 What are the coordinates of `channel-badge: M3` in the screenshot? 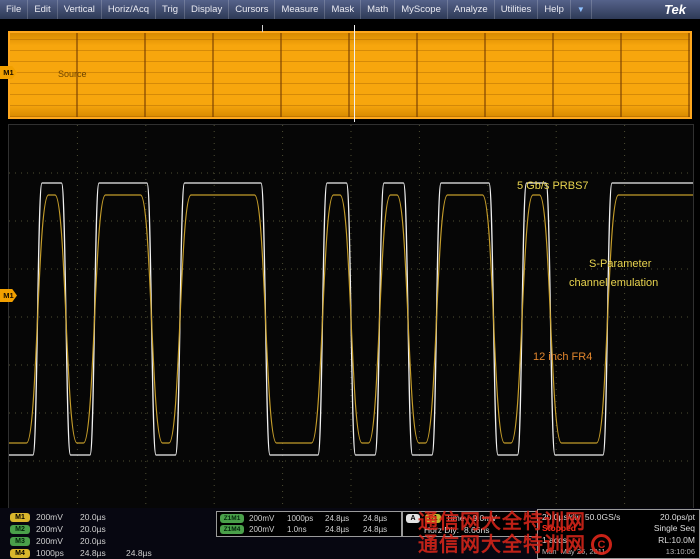 It's located at (20, 541).